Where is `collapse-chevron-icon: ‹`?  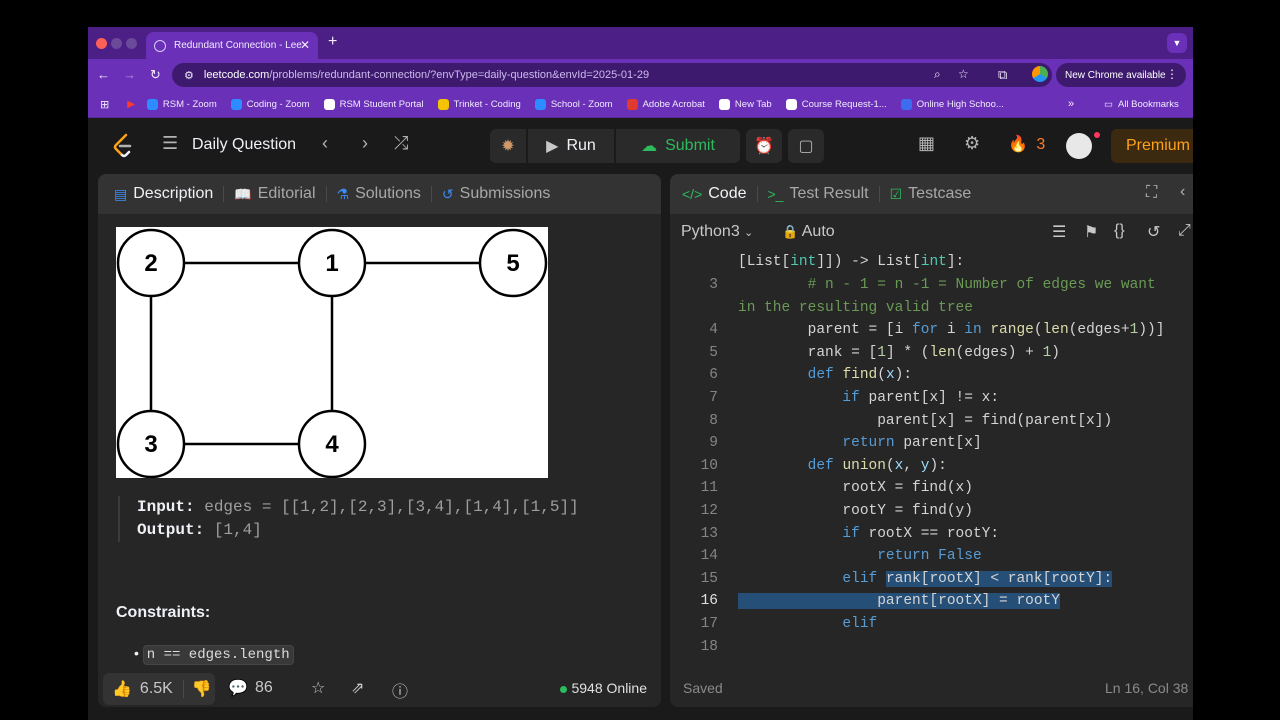
collapse-chevron-icon: ‹ is located at coordinates (1182, 192).